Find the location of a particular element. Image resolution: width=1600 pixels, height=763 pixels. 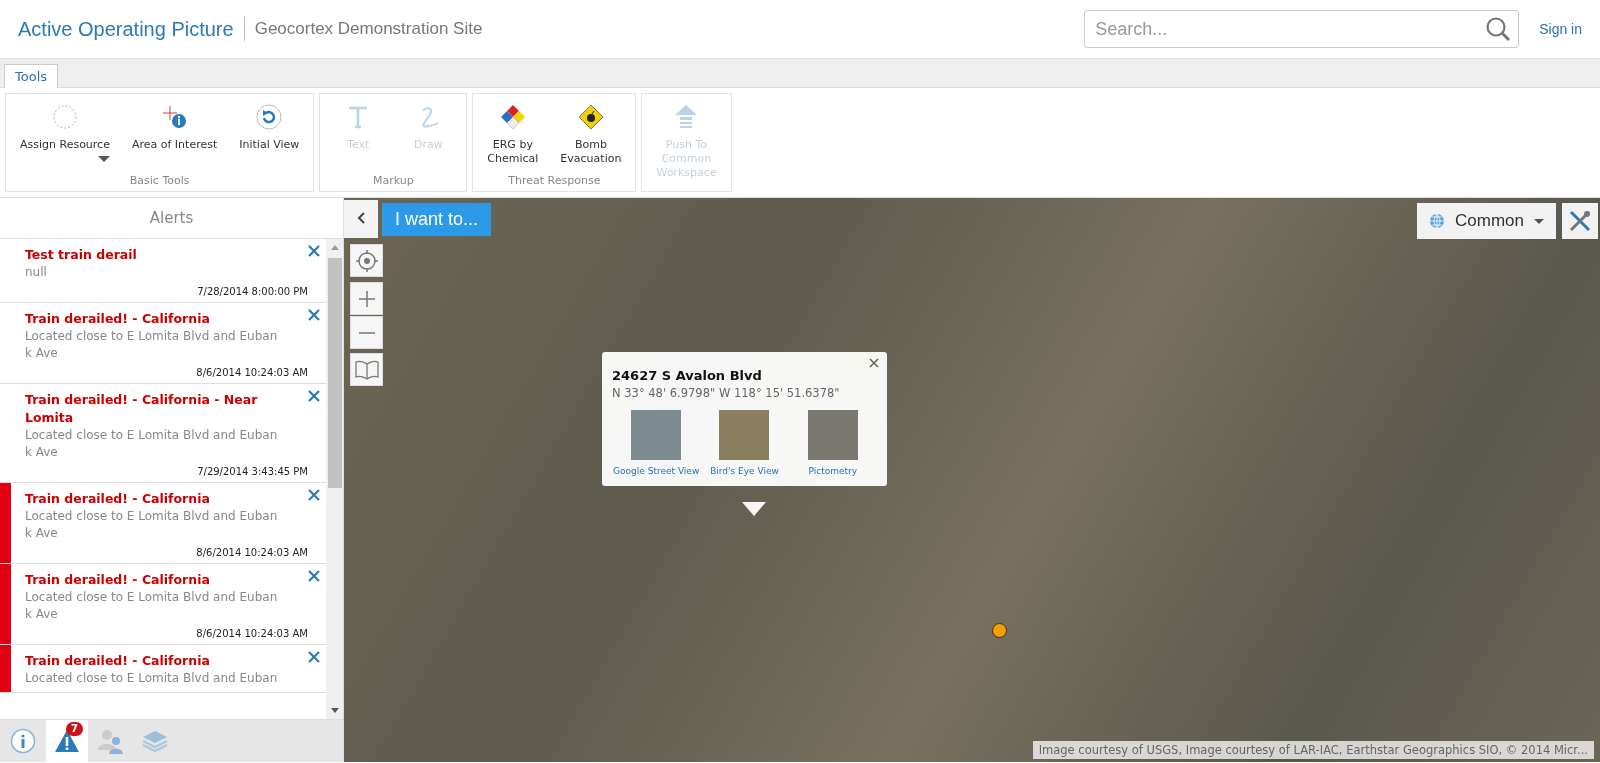

group-title: Markup is located at coordinates (393, 180).